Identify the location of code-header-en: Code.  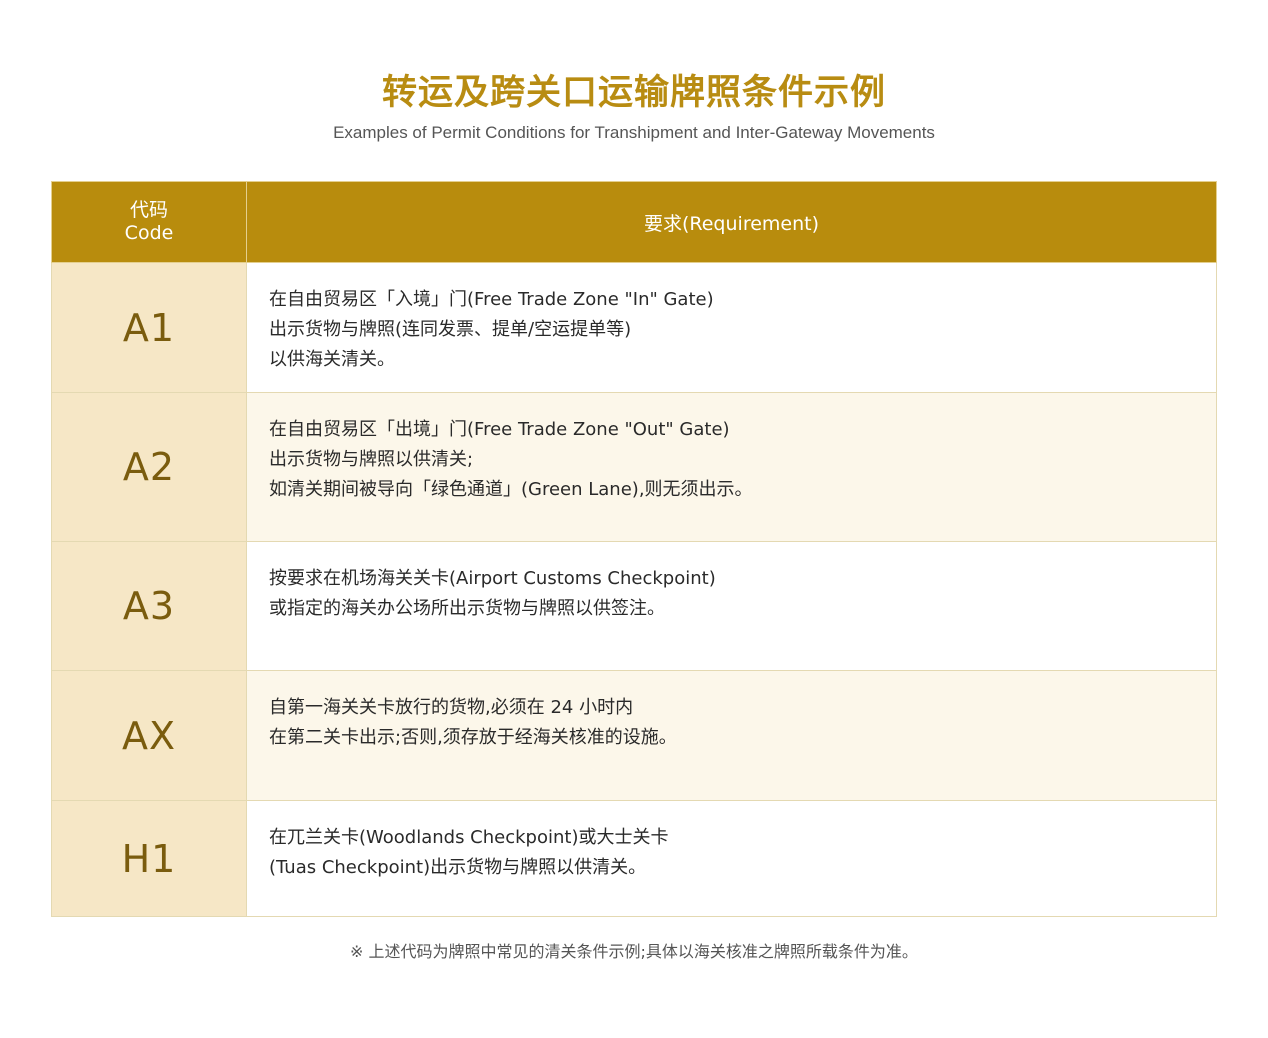
(149, 233).